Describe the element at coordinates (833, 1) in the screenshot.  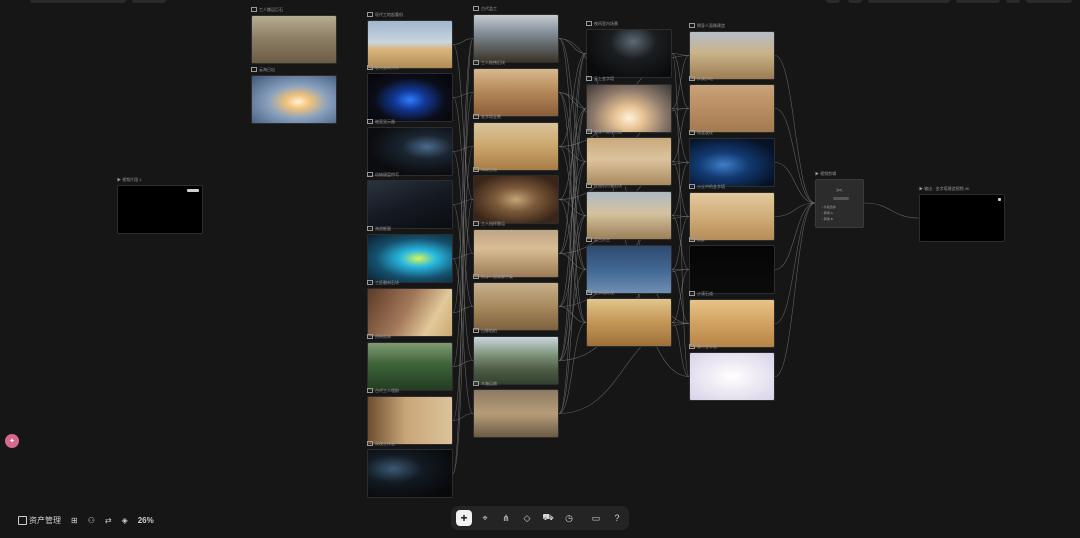
I see `top-icon-stub` at that location.